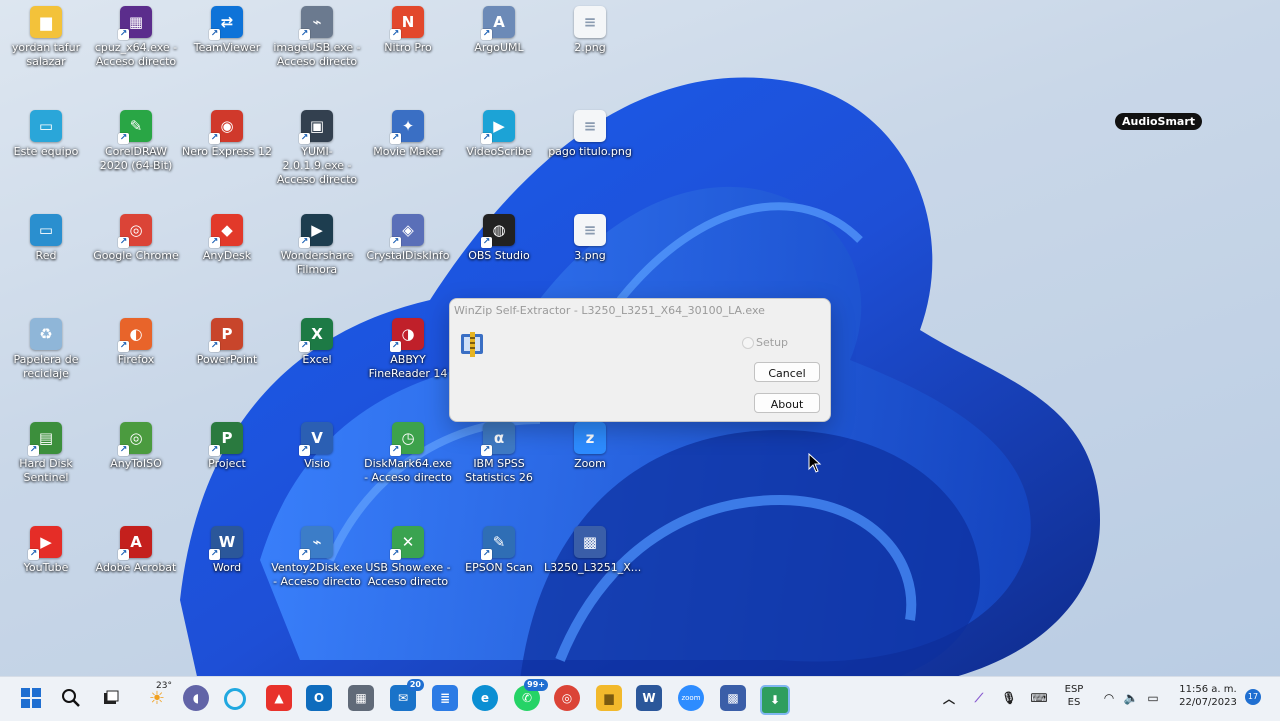 Image resolution: width=1280 pixels, height=721 pixels. I want to click on word-icon: W ↗, so click(226, 543).